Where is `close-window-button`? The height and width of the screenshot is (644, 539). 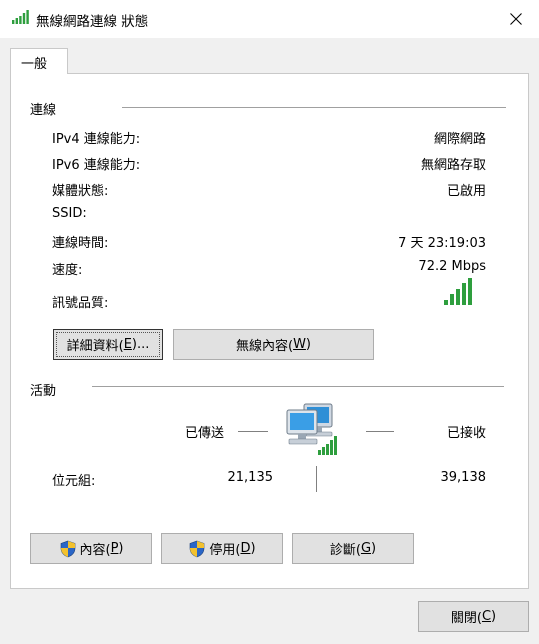
close-window-button is located at coordinates (516, 19).